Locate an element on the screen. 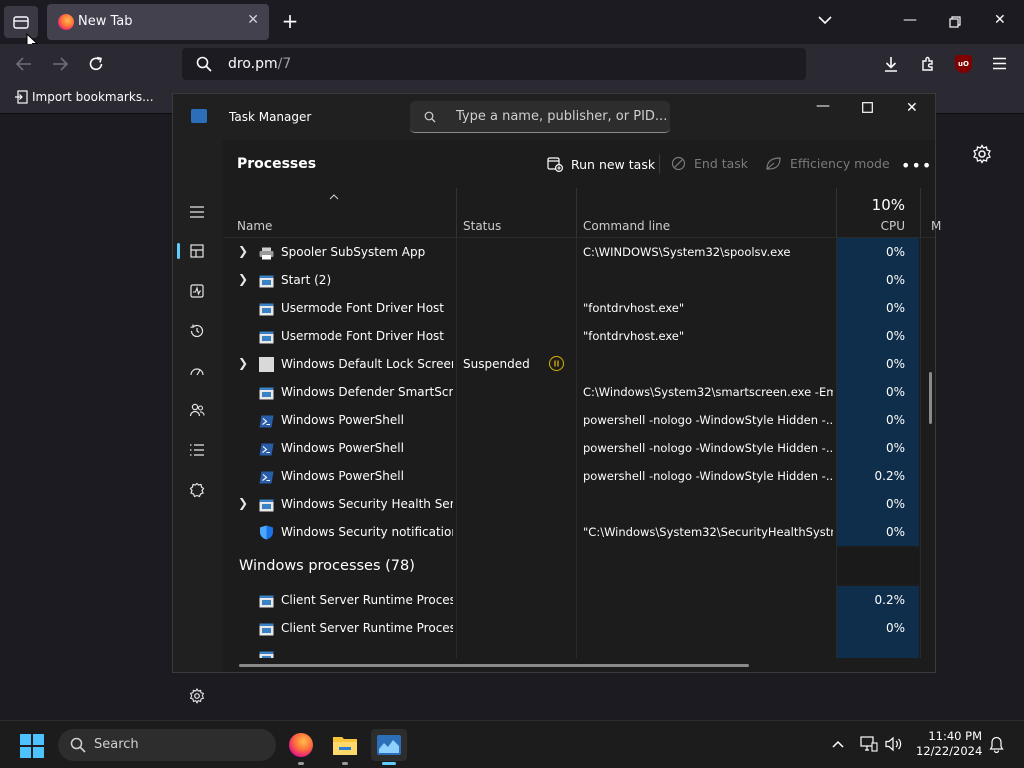  nav-services is located at coordinates (197, 490).